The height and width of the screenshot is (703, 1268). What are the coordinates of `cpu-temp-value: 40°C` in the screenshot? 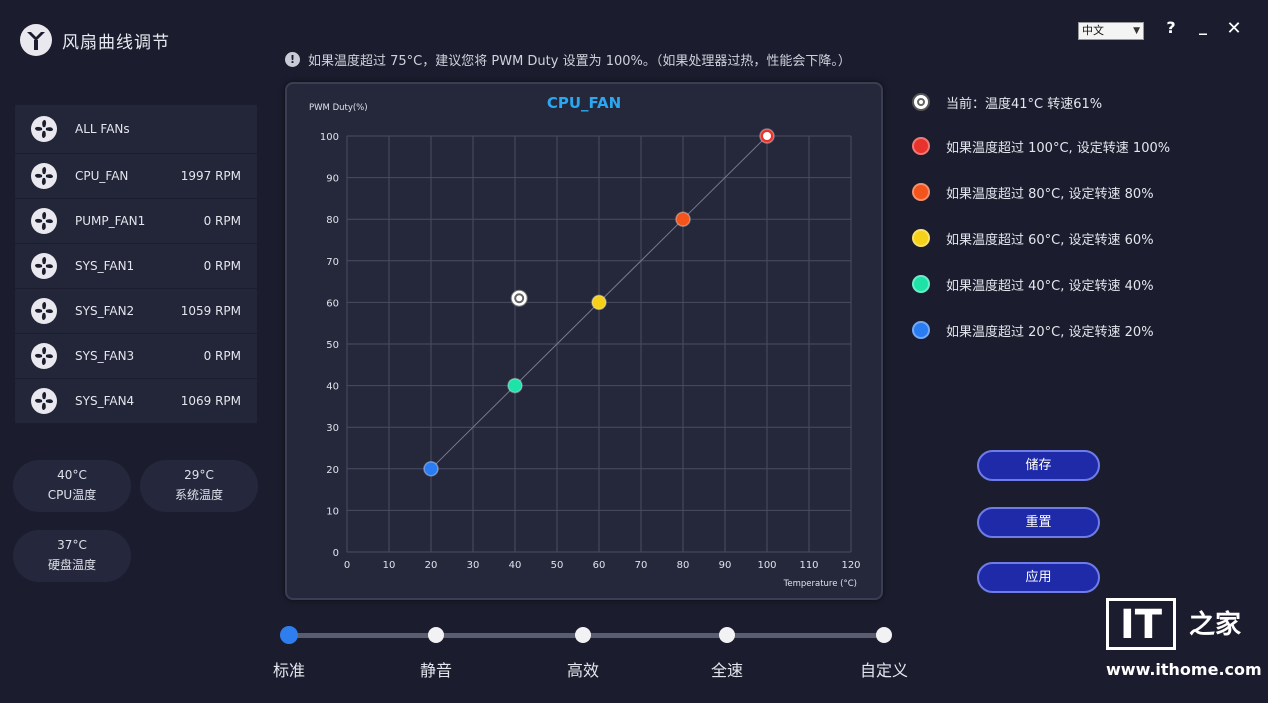 It's located at (72, 475).